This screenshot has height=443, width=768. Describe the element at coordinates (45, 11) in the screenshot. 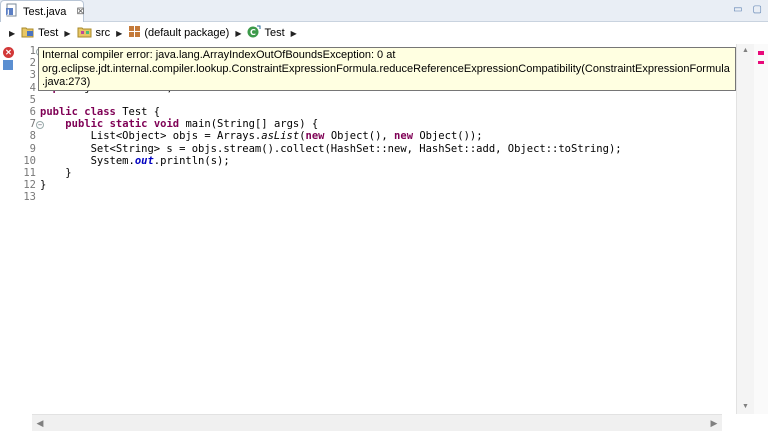

I see `tab-title: Test.java` at that location.